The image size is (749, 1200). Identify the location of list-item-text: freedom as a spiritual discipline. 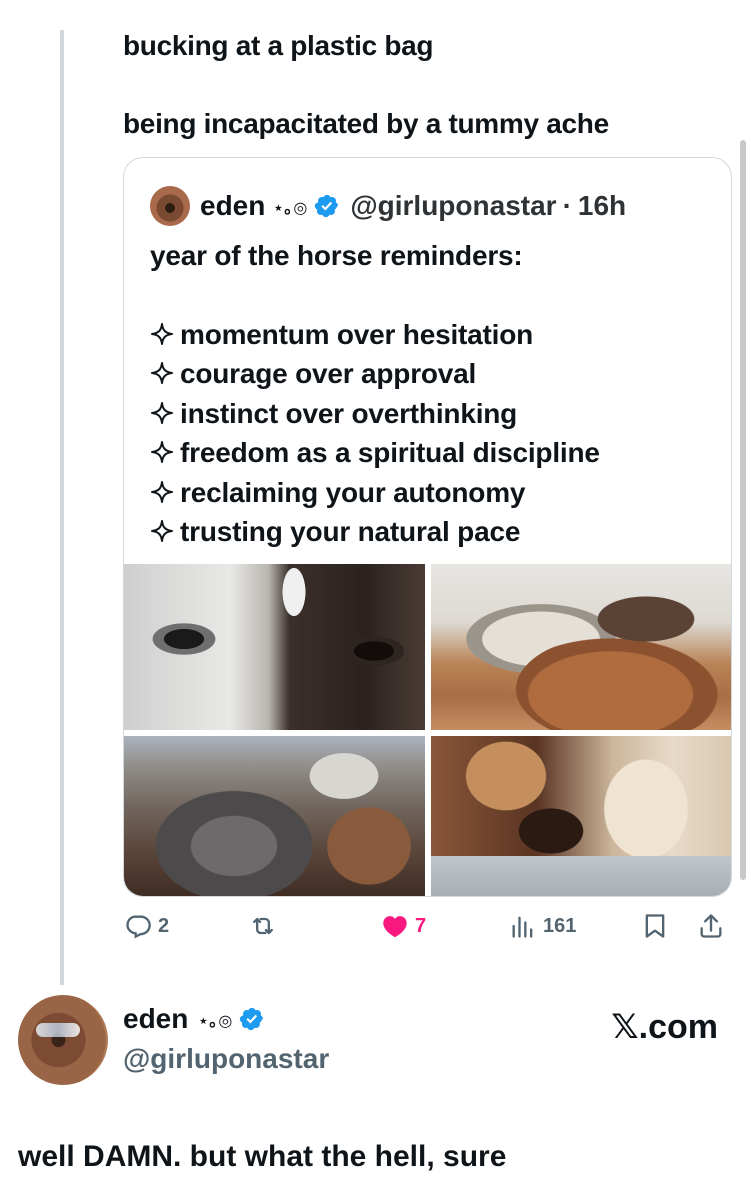
(390, 452).